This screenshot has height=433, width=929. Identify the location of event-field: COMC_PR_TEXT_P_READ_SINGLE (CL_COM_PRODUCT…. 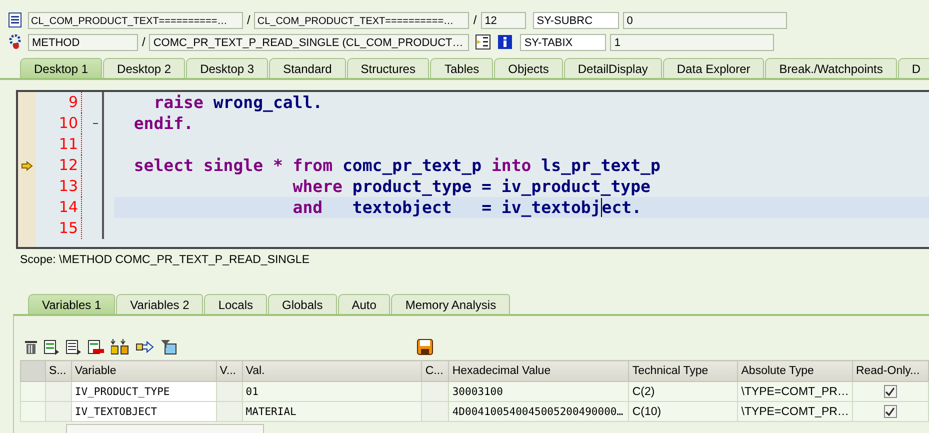
(309, 42).